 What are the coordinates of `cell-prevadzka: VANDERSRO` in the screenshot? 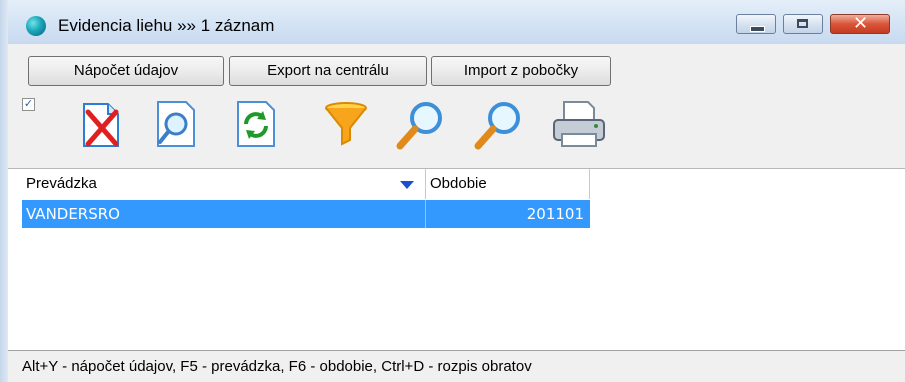 It's located at (224, 214).